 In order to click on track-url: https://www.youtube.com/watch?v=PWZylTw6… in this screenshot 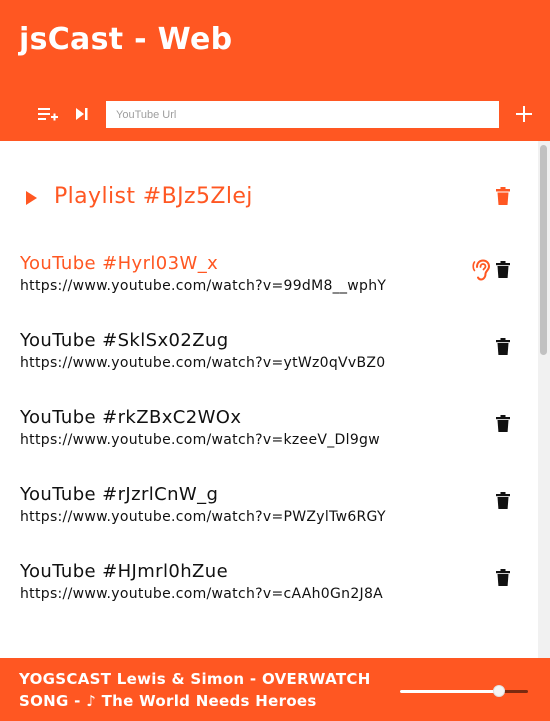, I will do `click(203, 517)`.